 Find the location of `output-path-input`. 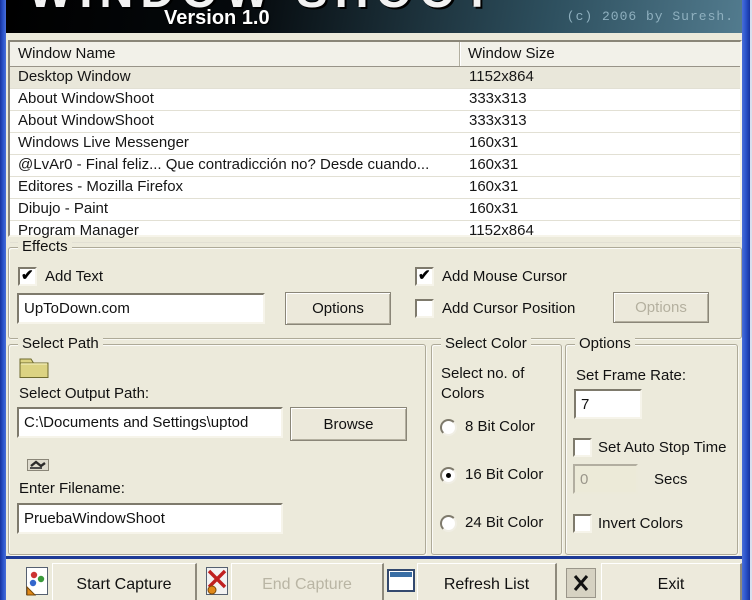

output-path-input is located at coordinates (150, 422).